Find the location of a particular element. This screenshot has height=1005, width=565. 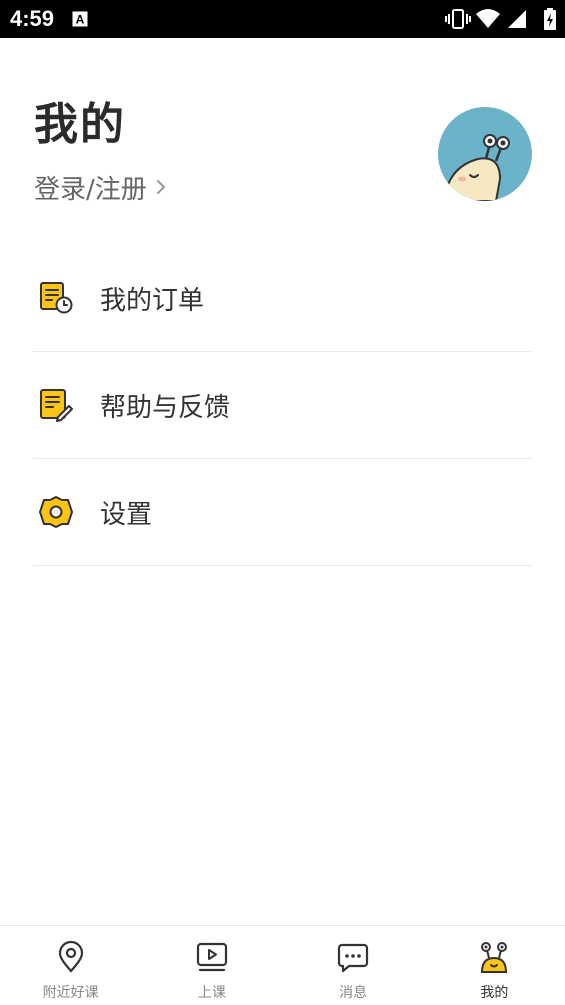

menu-item-label: 我的订单 is located at coordinates (152, 300).